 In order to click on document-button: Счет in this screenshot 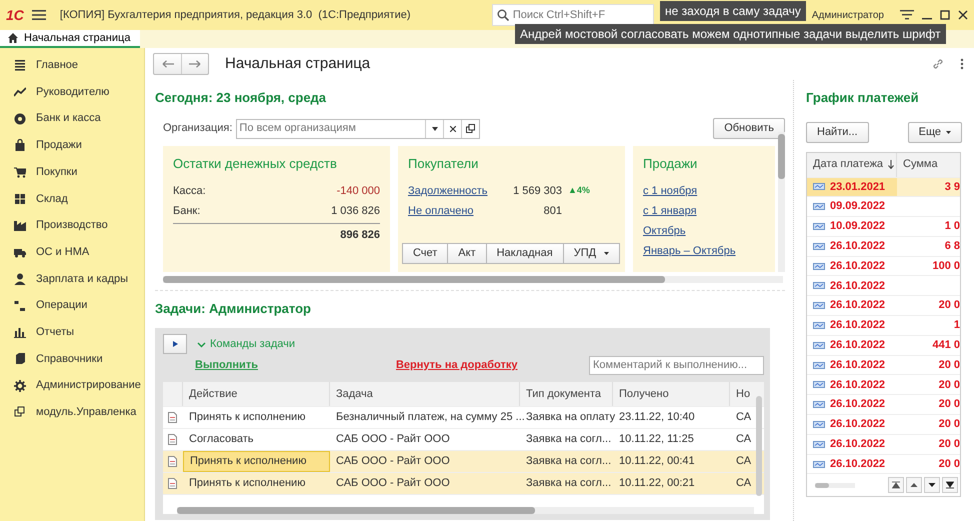, I will do `click(425, 253)`.